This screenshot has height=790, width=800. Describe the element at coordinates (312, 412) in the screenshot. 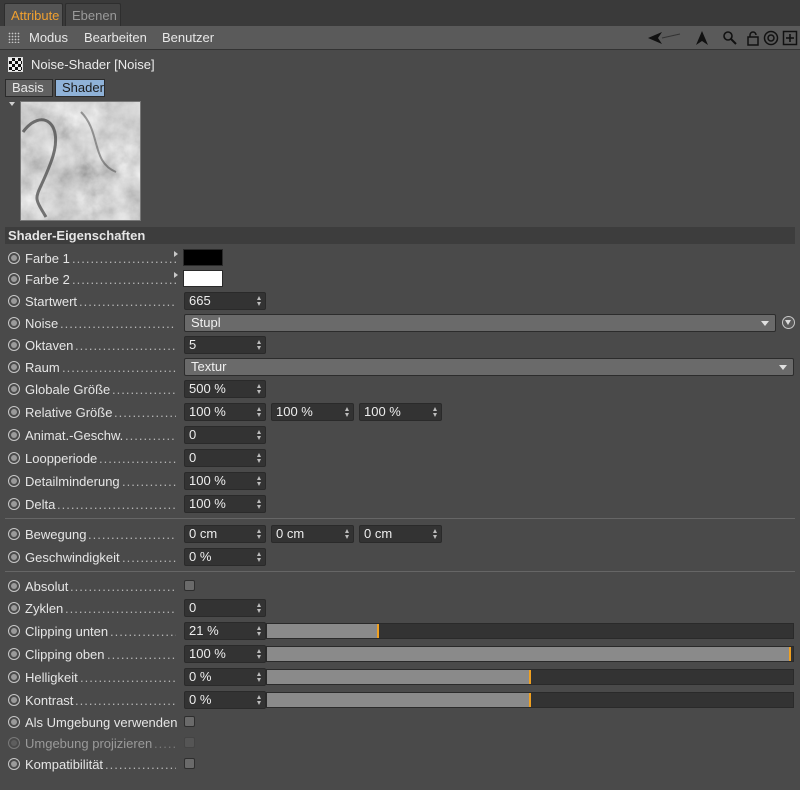

I see `relative-groesse-y-field: 100 %` at that location.